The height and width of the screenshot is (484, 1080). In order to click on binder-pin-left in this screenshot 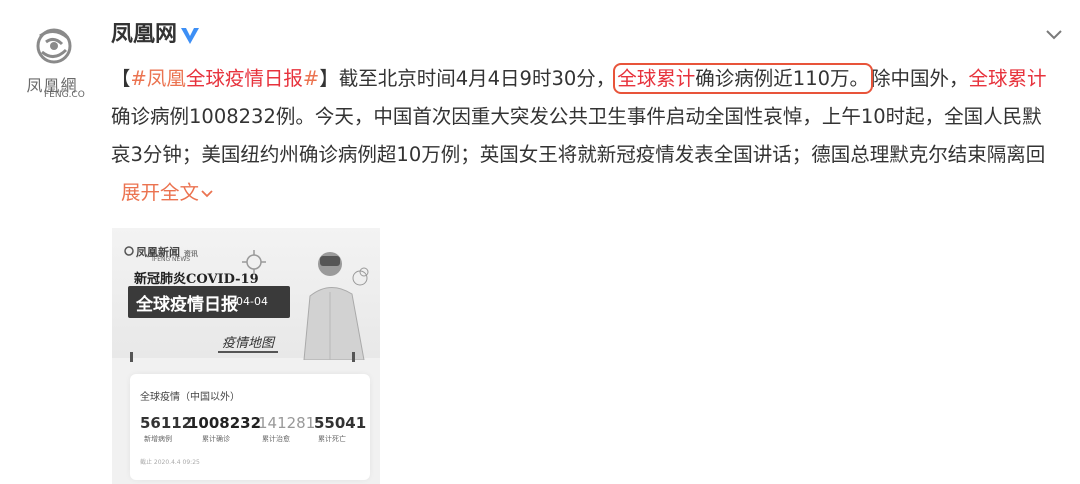, I will do `click(131, 357)`.